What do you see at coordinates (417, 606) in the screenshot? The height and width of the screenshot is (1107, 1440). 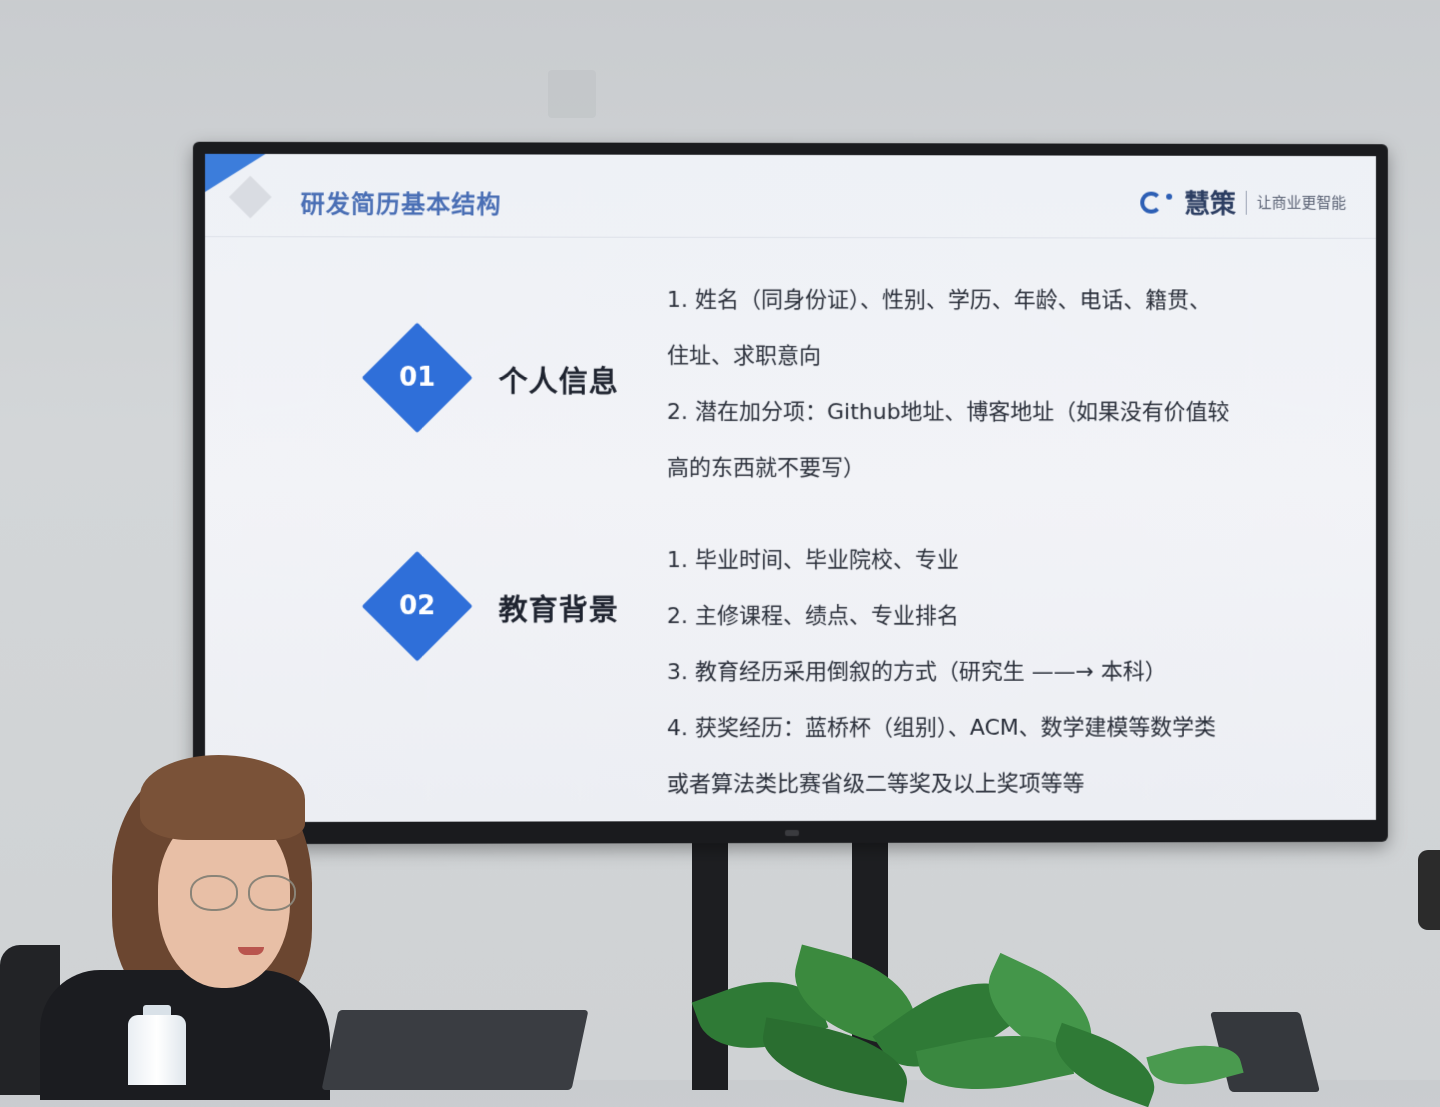 I see `section-02-number: 02` at bounding box center [417, 606].